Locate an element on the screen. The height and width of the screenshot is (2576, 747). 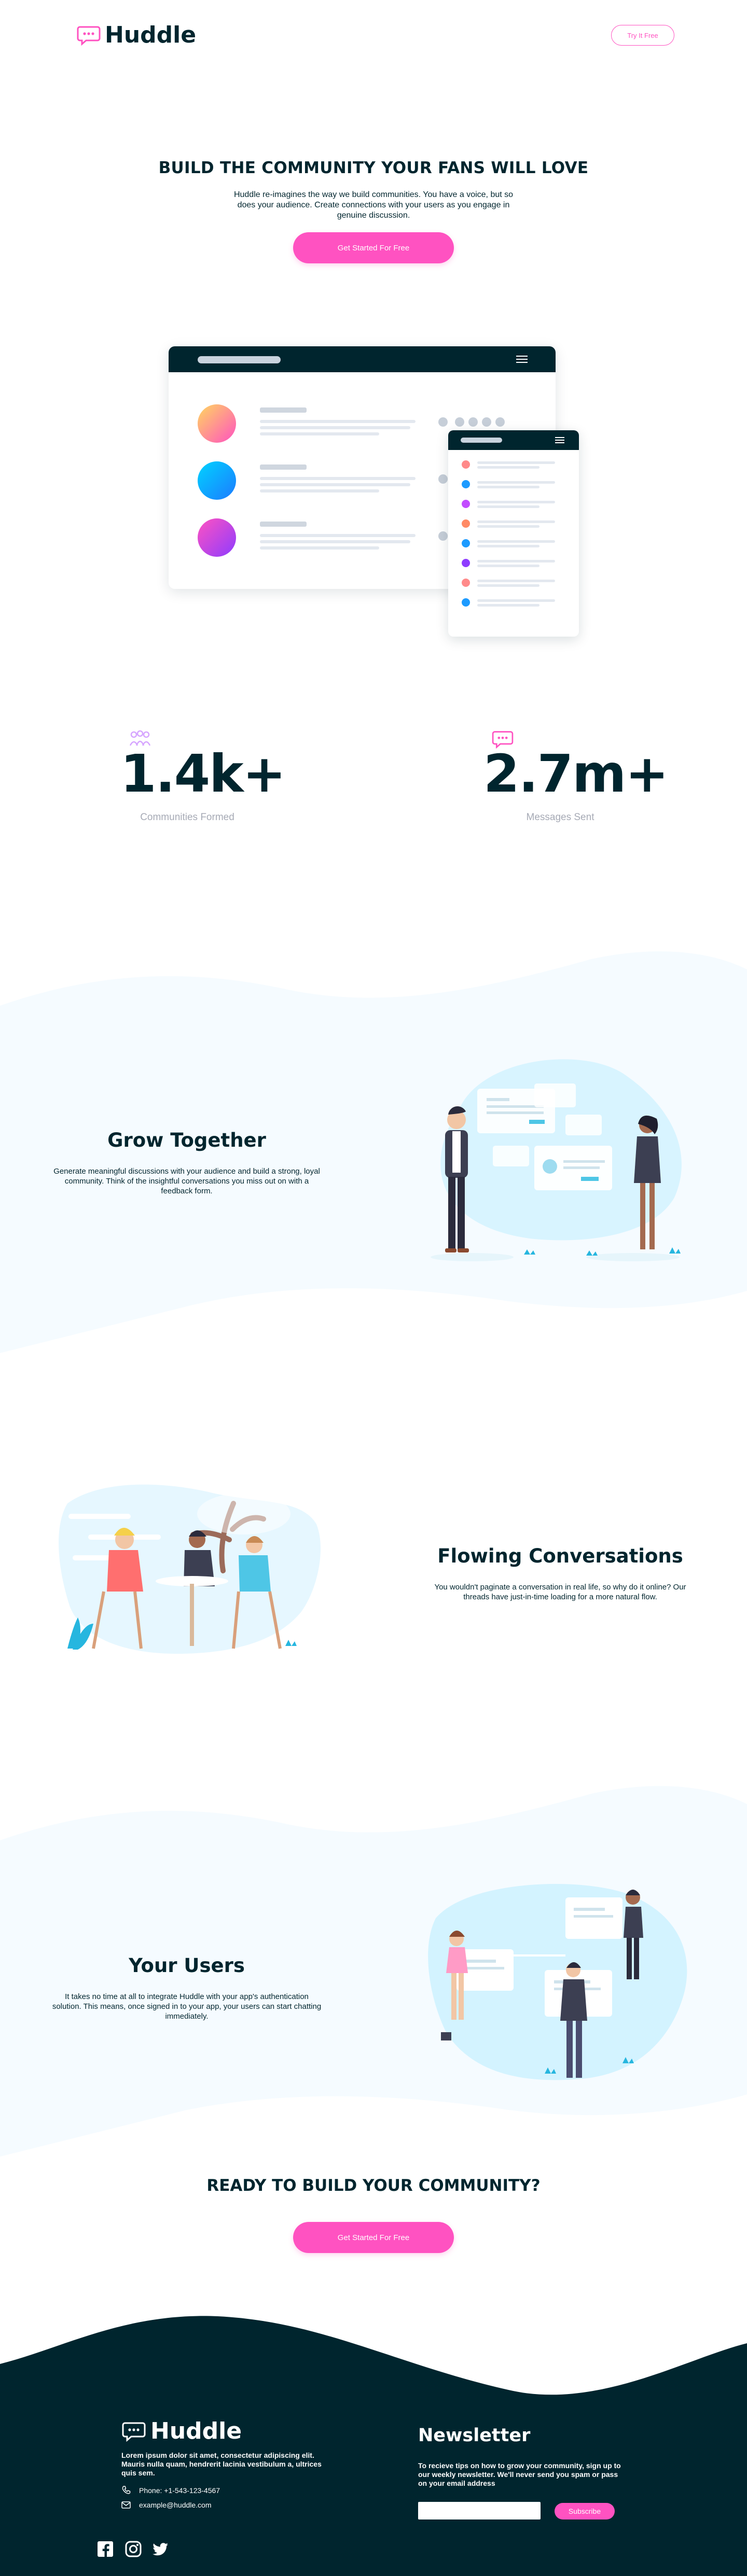
stat-messages-value: 2.7m+ is located at coordinates (576, 773).